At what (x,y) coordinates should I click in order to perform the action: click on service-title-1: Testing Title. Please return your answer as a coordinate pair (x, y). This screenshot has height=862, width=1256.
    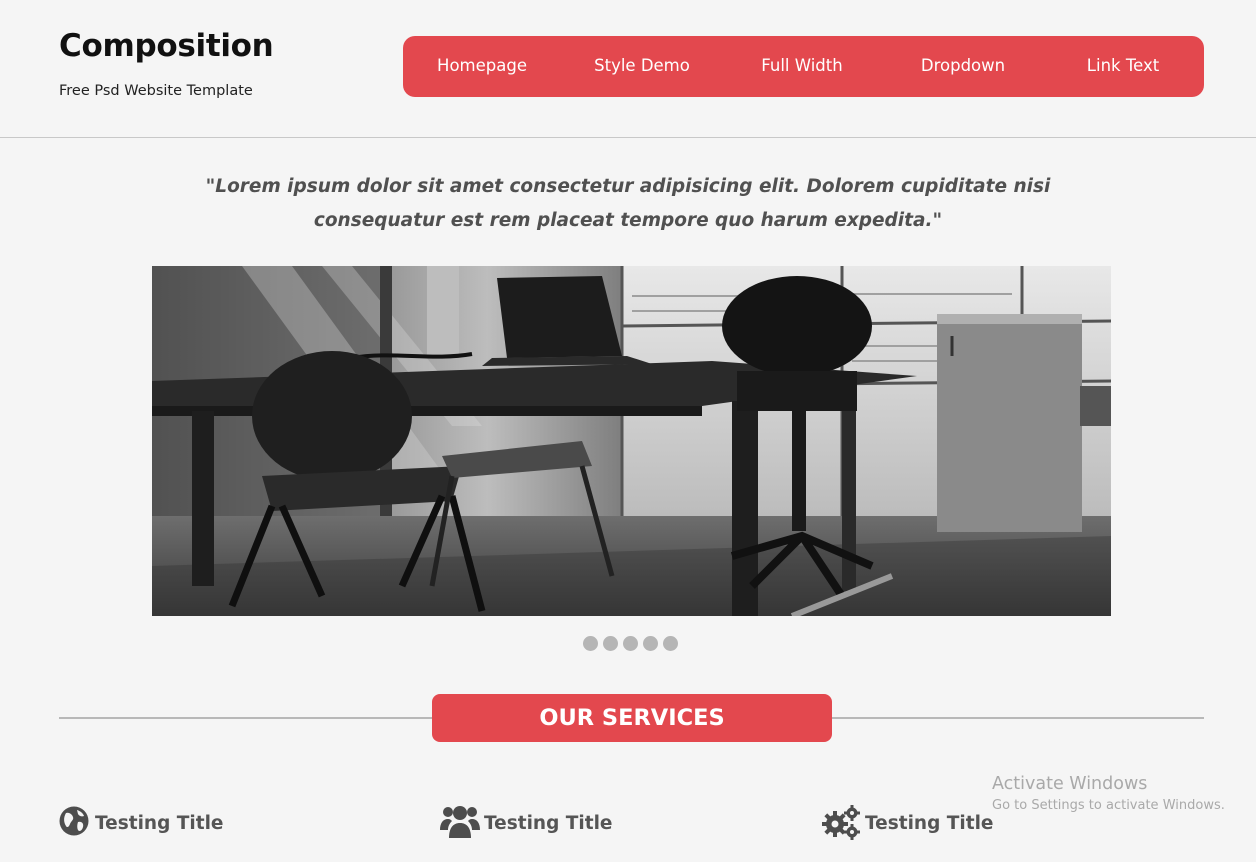
    Looking at the image, I should click on (159, 823).